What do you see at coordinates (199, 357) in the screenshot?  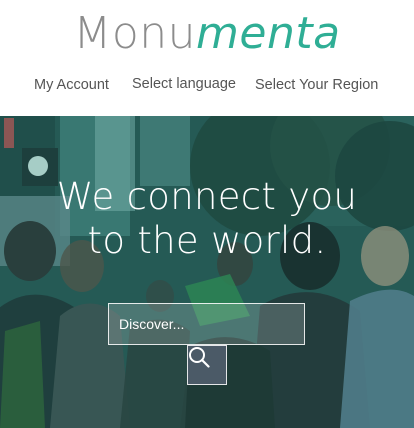 I see `search-icon` at bounding box center [199, 357].